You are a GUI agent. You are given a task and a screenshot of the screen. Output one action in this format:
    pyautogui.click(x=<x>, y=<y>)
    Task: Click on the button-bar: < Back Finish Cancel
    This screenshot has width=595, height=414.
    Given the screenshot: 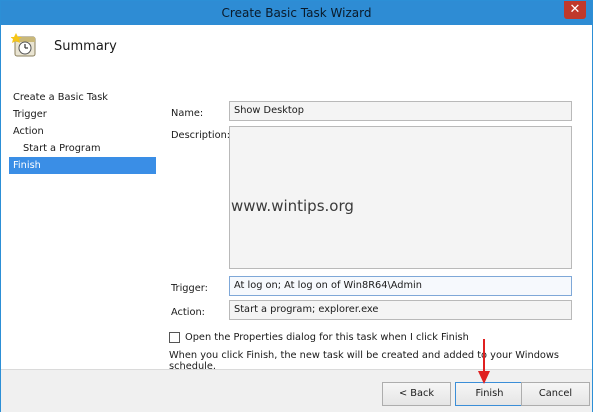 What is the action you would take?
    pyautogui.click(x=296, y=390)
    